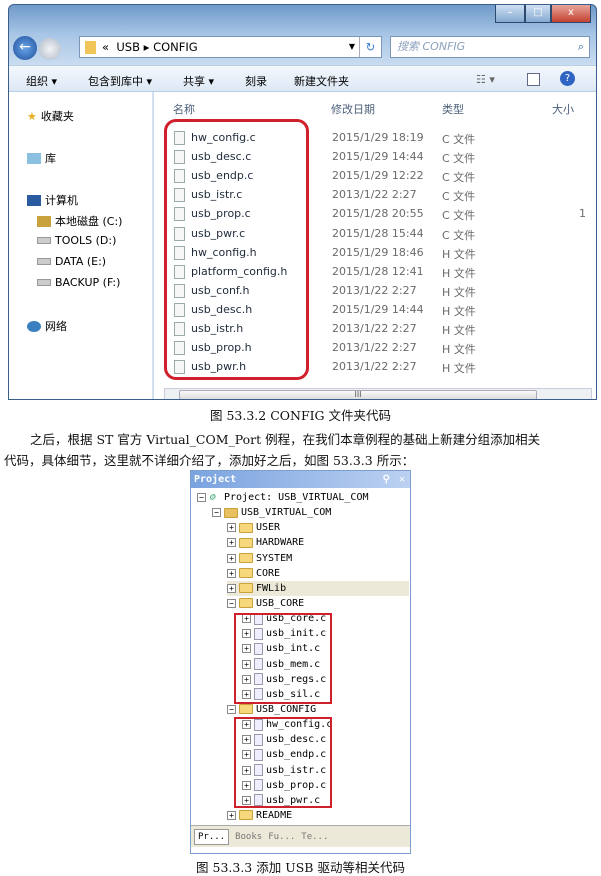 Image resolution: width=601 pixels, height=876 pixels. What do you see at coordinates (538, 14) in the screenshot?
I see `maximize-button: □` at bounding box center [538, 14].